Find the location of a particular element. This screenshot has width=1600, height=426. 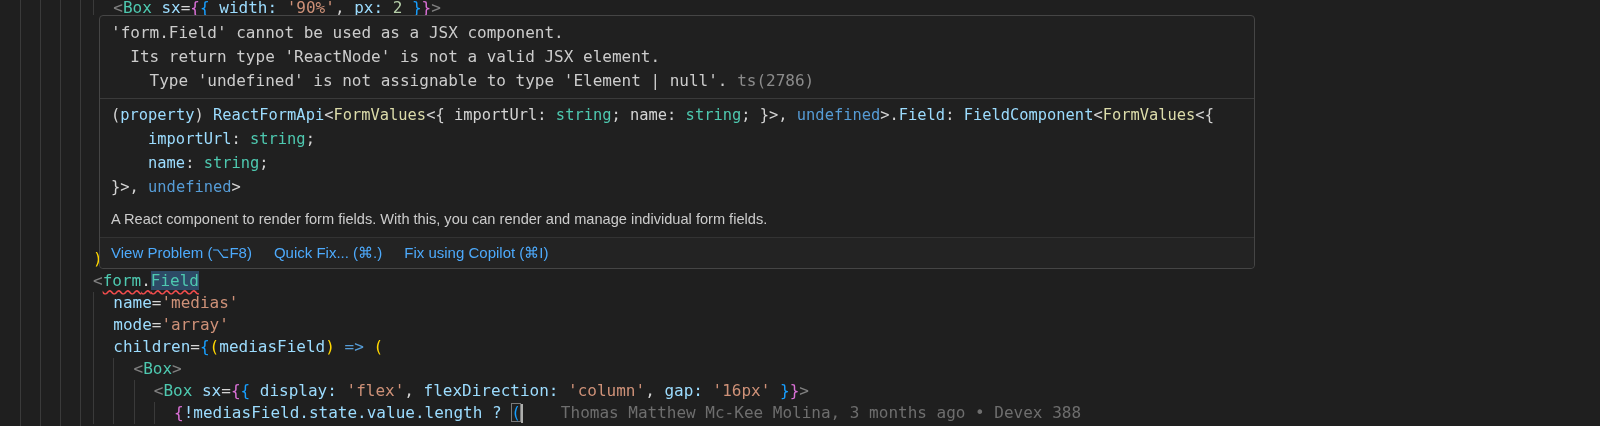

error-message: Its return type 'ReactNode' is not a valid JSX element. is located at coordinates (395, 57).